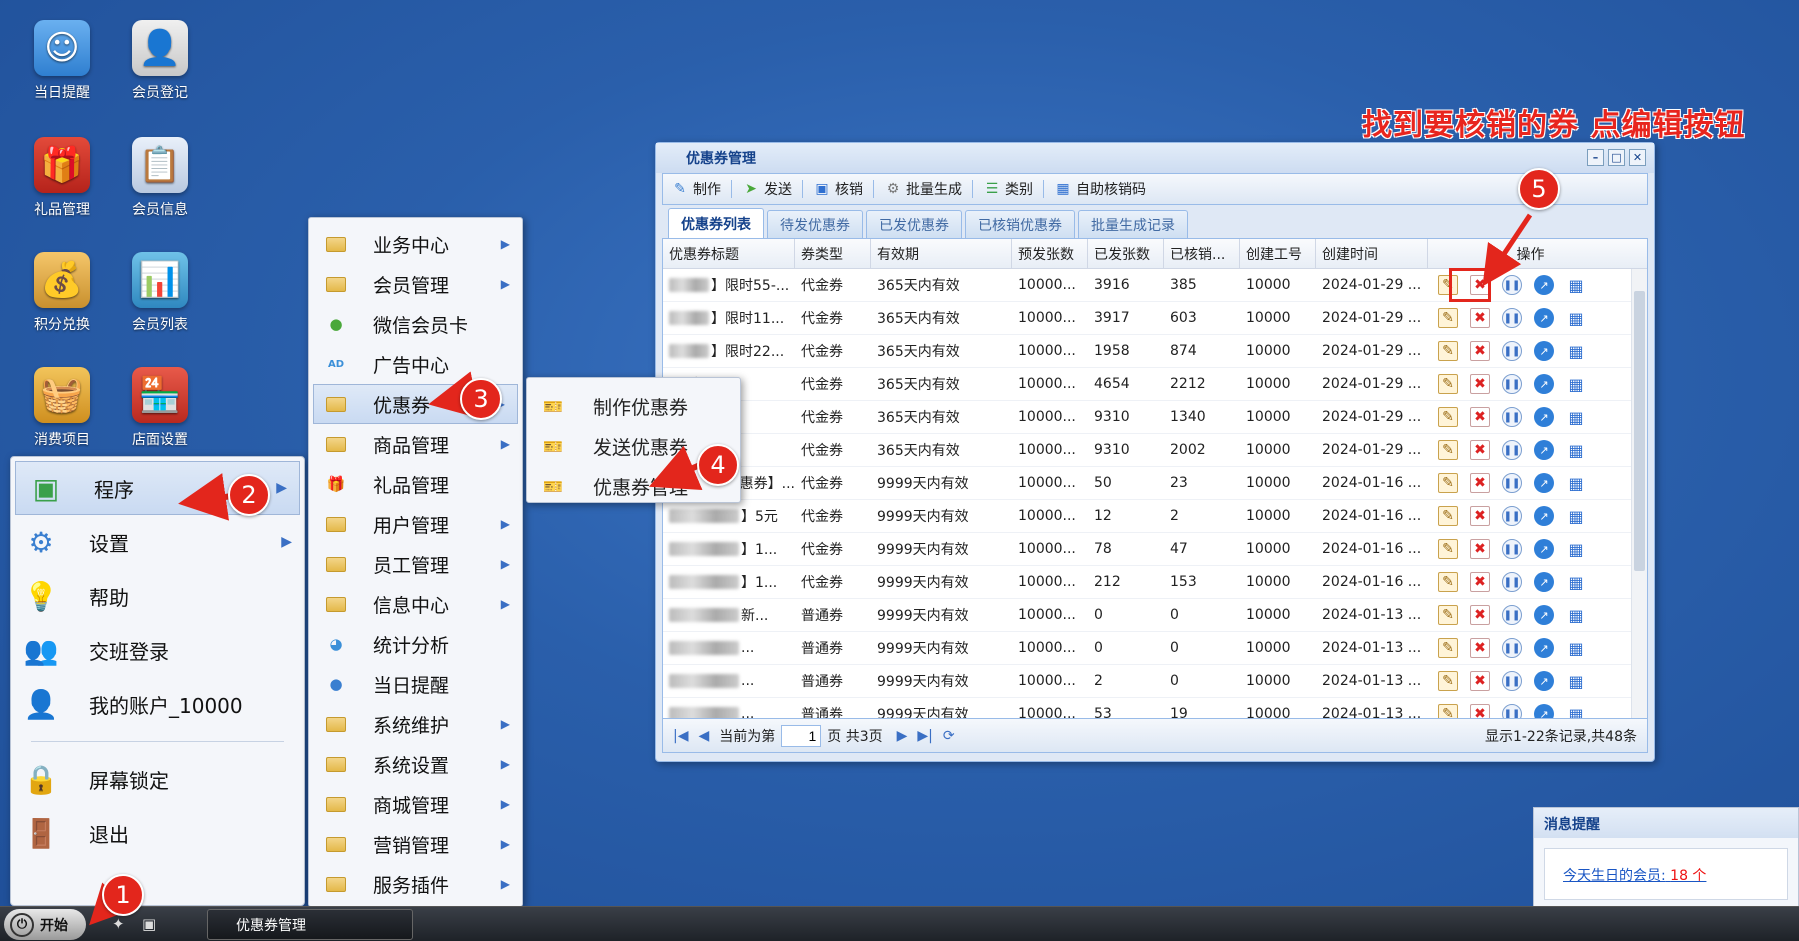 The width and height of the screenshot is (1799, 941). Describe the element at coordinates (1637, 157) in the screenshot. I see `close-button: ✕` at that location.